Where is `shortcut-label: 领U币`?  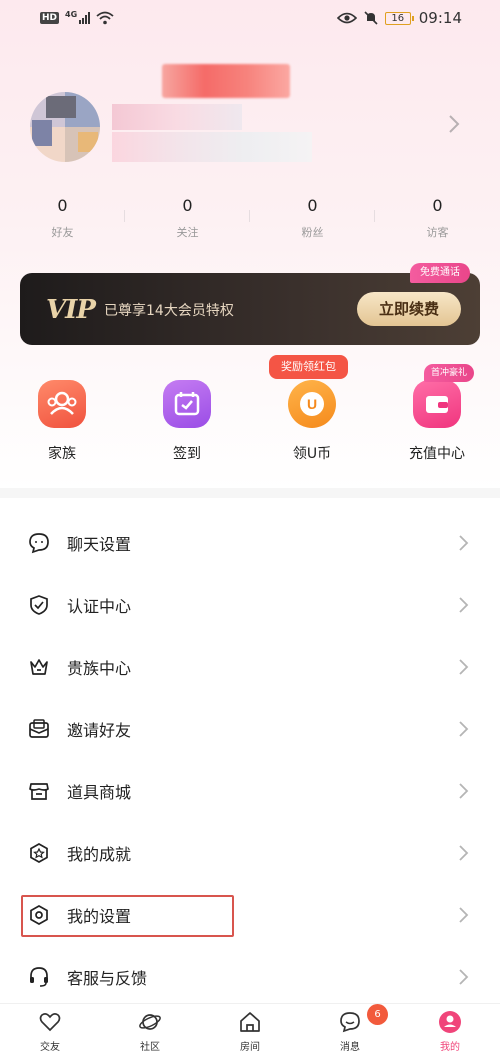
shortcut-label: 领U币 is located at coordinates (312, 454).